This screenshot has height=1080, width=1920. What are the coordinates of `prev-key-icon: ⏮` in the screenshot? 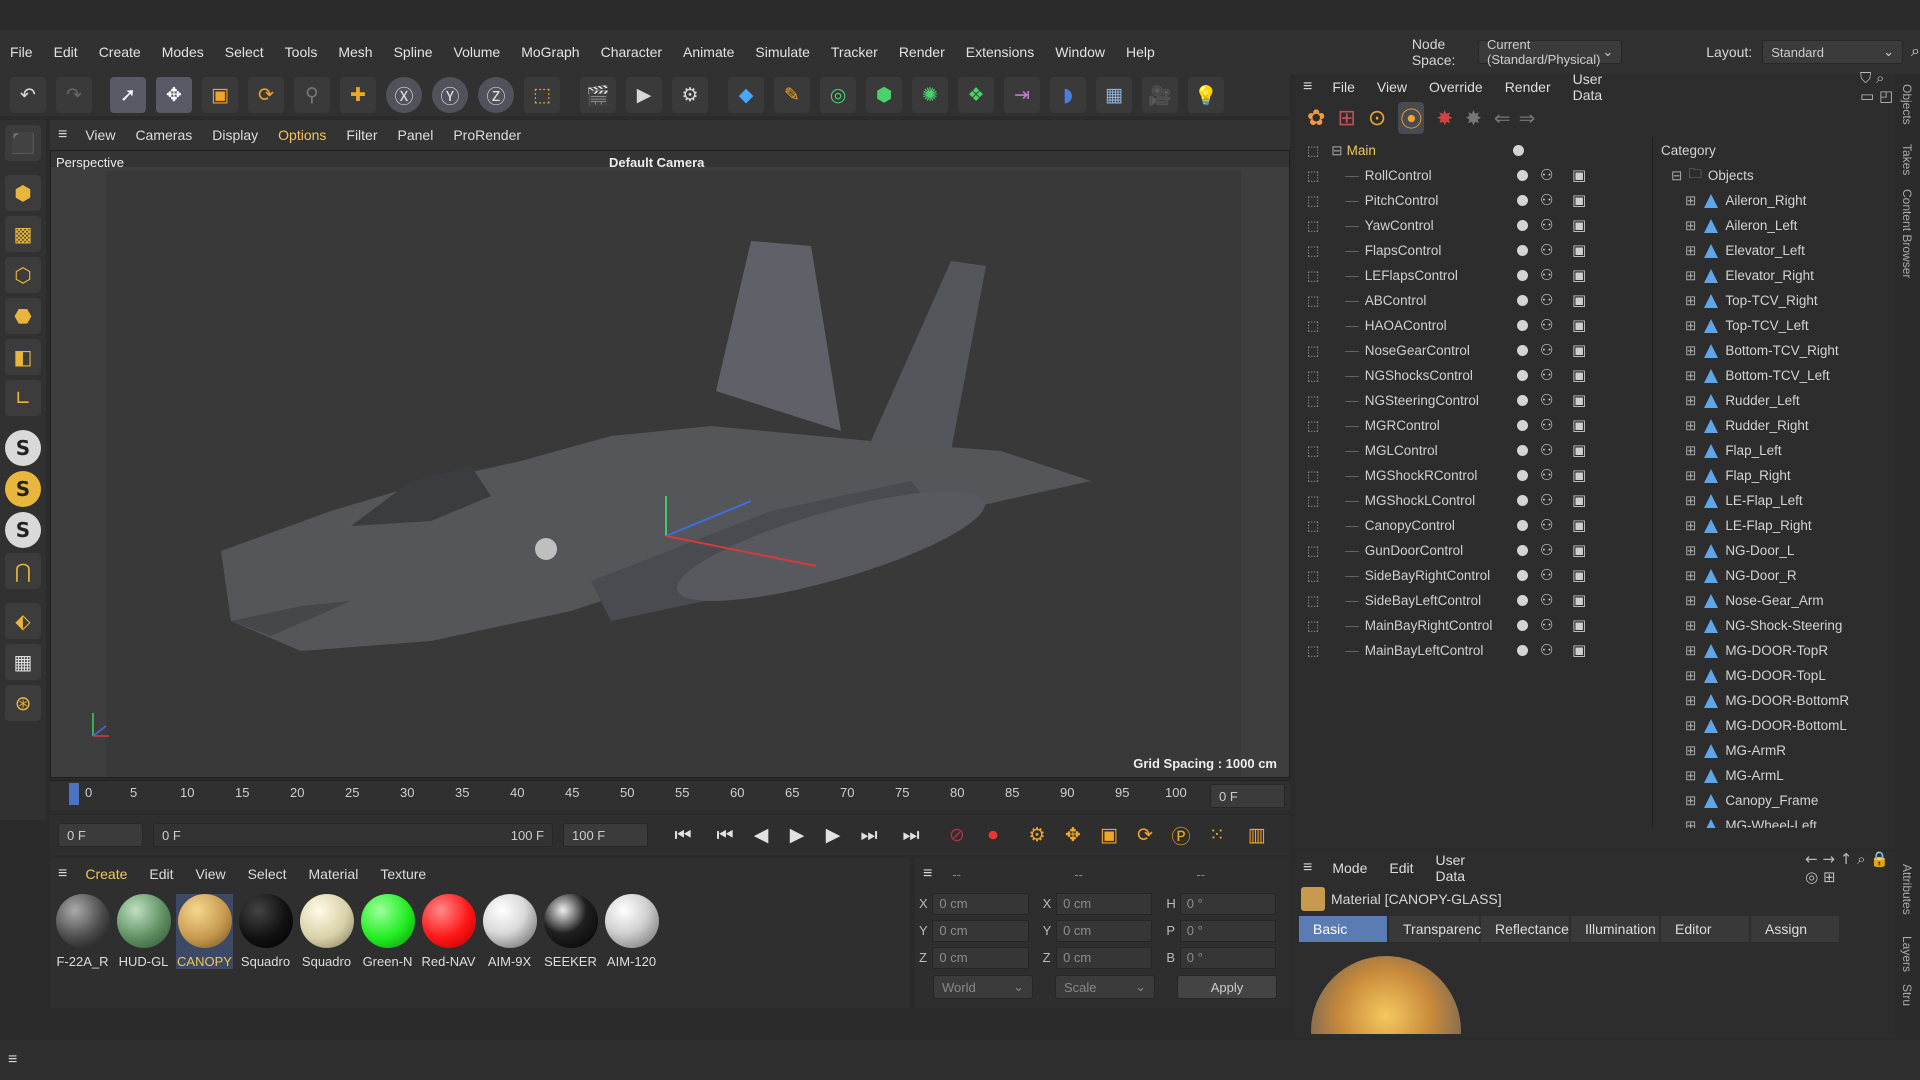 It's located at (725, 835).